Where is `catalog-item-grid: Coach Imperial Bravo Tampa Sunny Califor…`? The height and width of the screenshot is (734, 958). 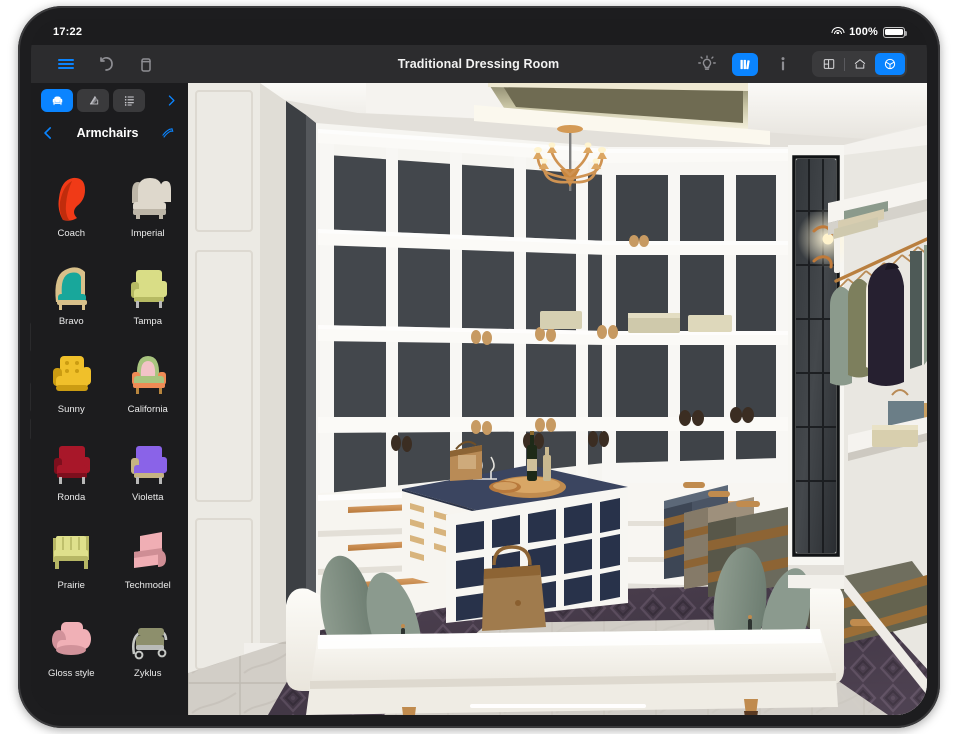
catalog-item-grid: Coach Imperial Bravo Tampa Sunny Califor… is located at coordinates (109, 432).